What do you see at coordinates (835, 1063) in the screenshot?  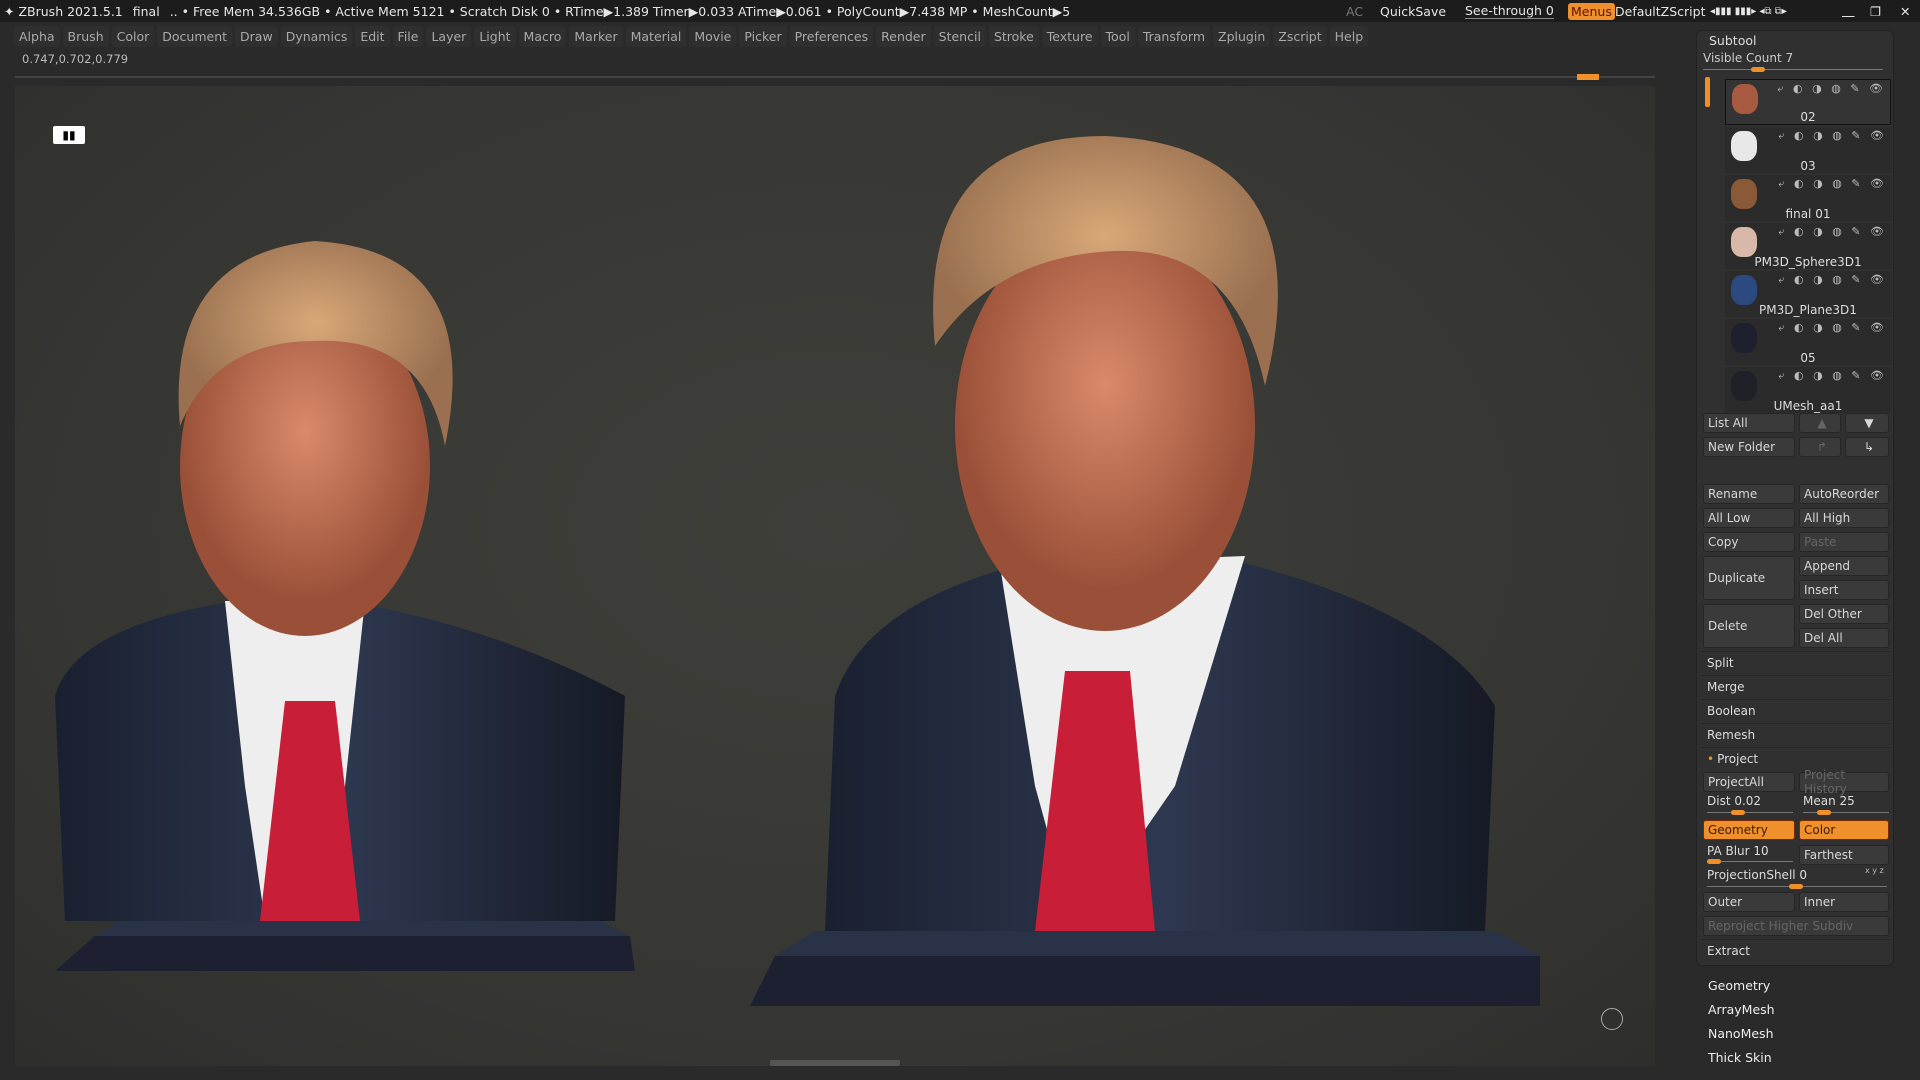 I see `bottom-shelf-handle` at bounding box center [835, 1063].